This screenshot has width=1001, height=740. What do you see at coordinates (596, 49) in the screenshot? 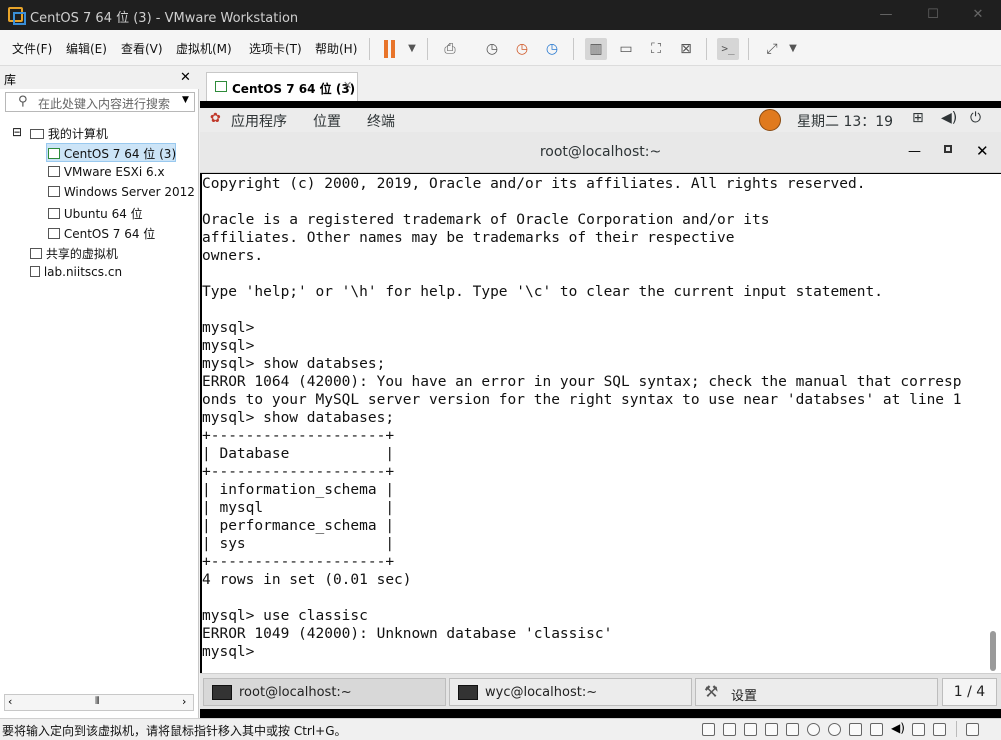
I see `library-view-icon: ▥` at bounding box center [596, 49].